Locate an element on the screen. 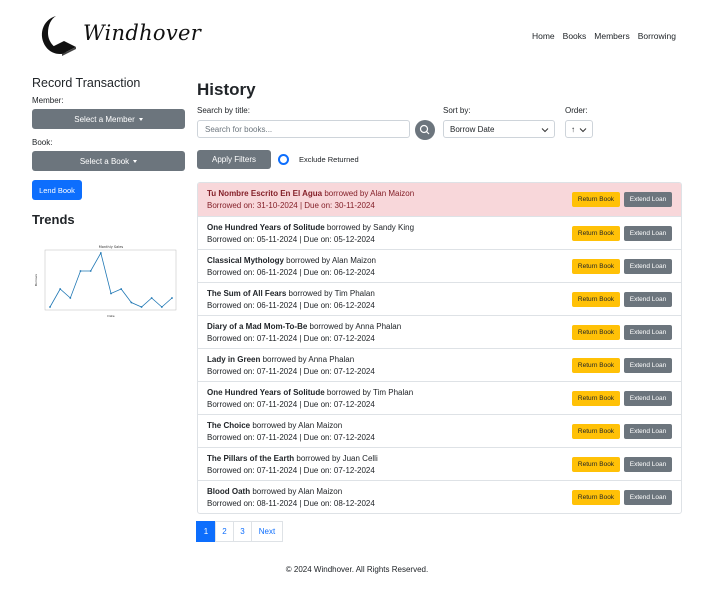 The width and height of the screenshot is (714, 606). lend-book-button: Lend Book is located at coordinates (57, 190).